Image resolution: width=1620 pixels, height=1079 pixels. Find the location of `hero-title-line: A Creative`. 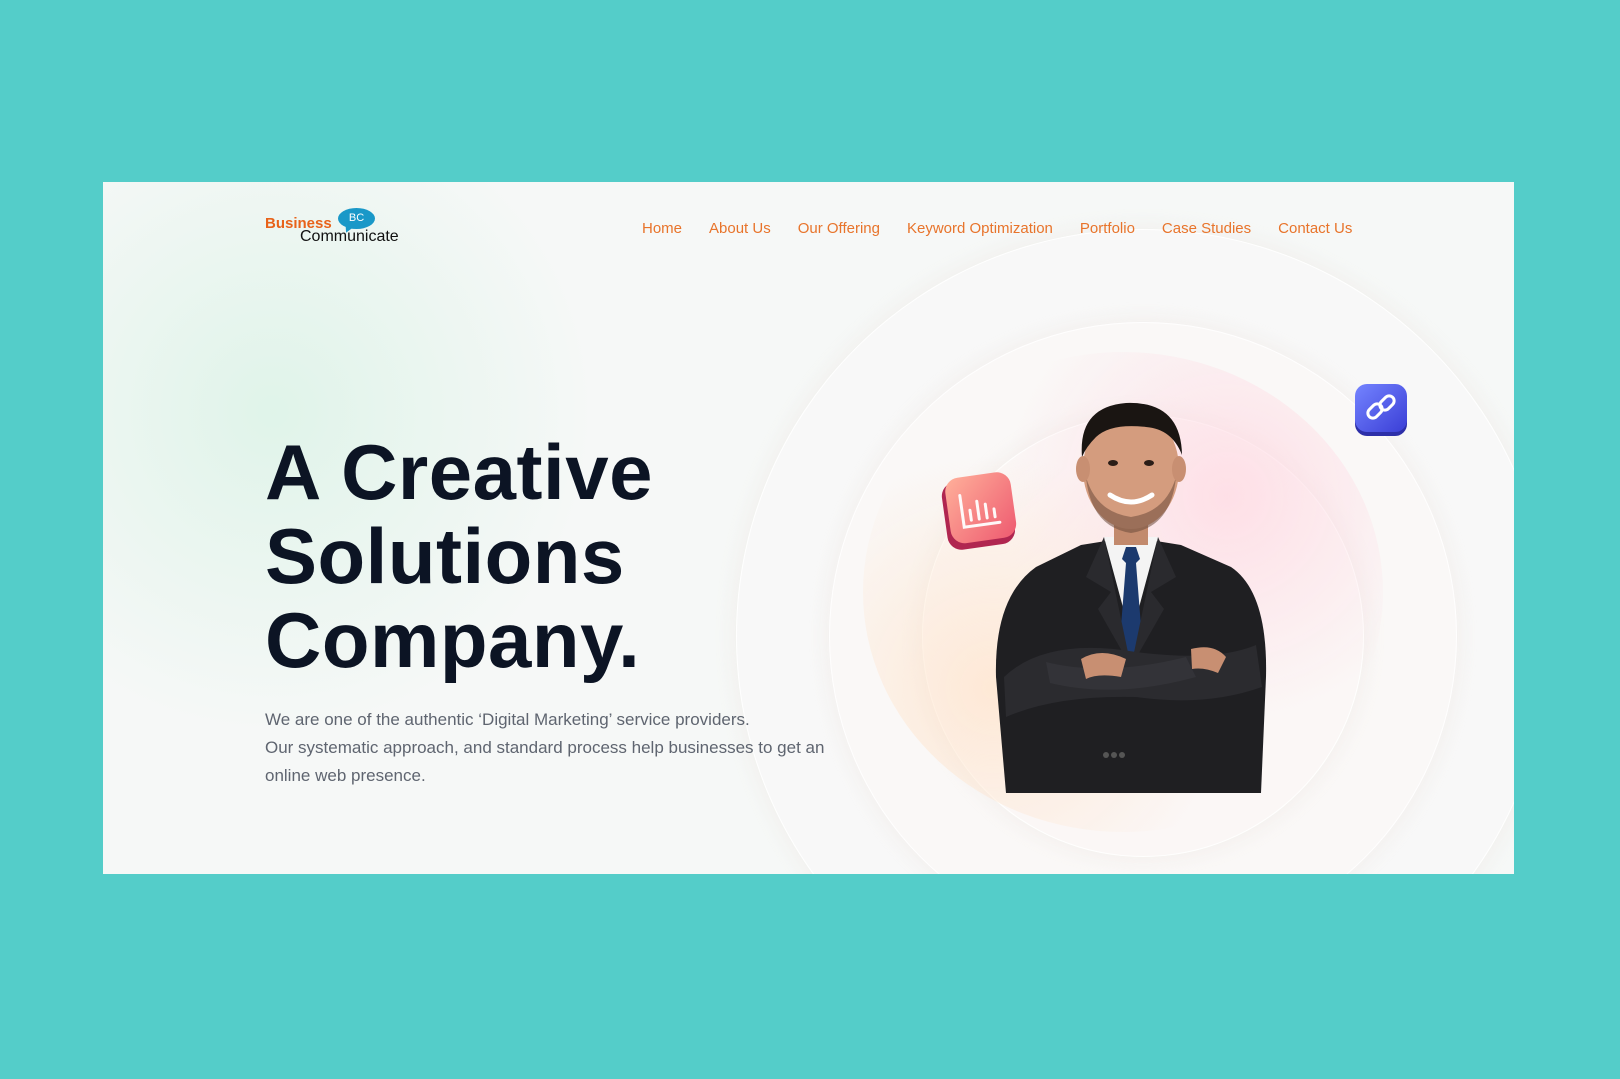

hero-title-line: A Creative is located at coordinates (459, 472).